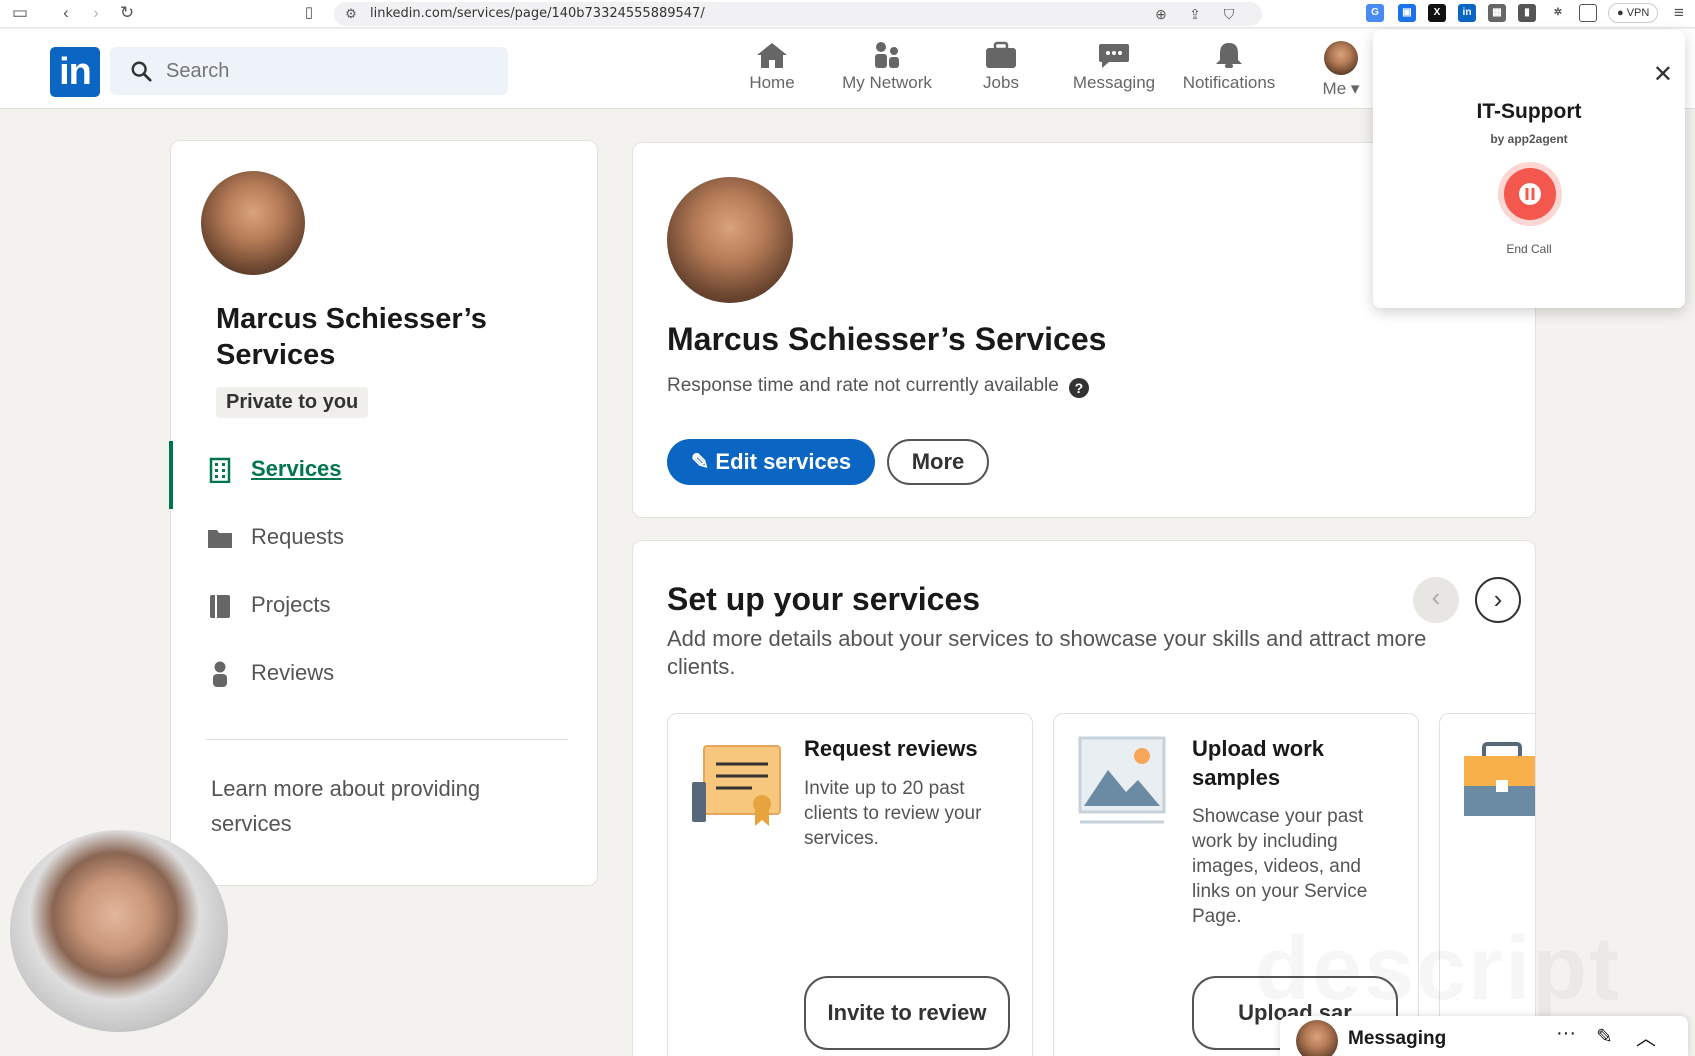 The width and height of the screenshot is (1695, 1056). What do you see at coordinates (736, 785) in the screenshot?
I see `certificate-icon` at bounding box center [736, 785].